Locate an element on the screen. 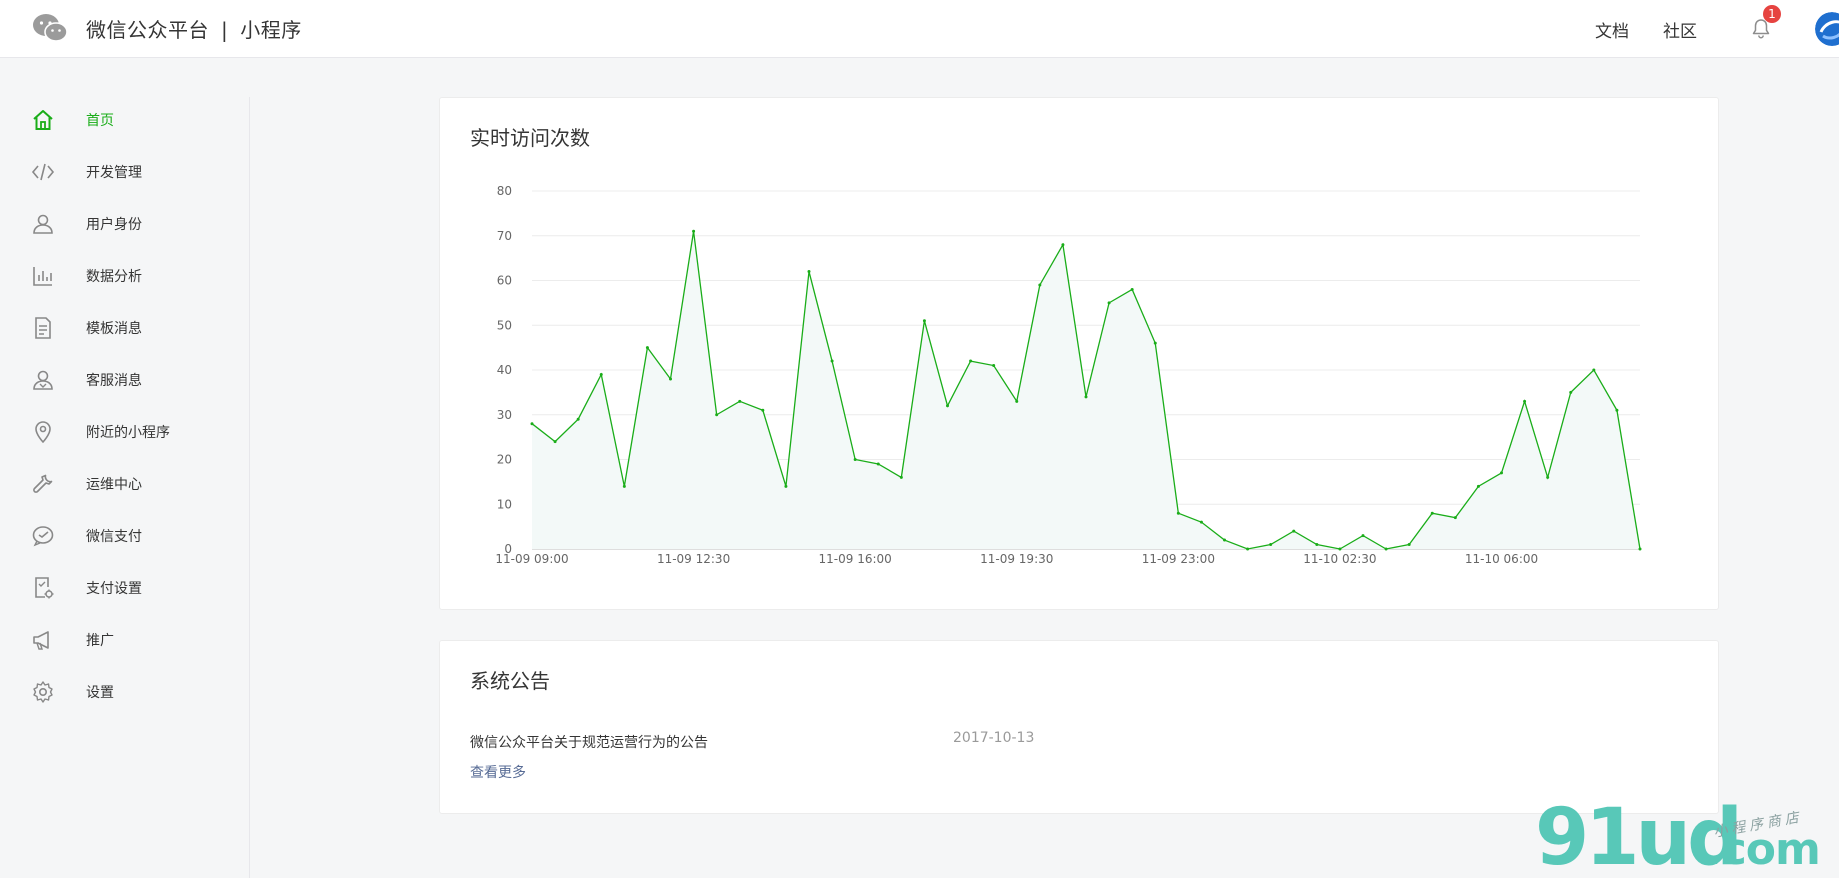 This screenshot has height=878, width=1839. y-tick-label: 30 is located at coordinates (504, 415).